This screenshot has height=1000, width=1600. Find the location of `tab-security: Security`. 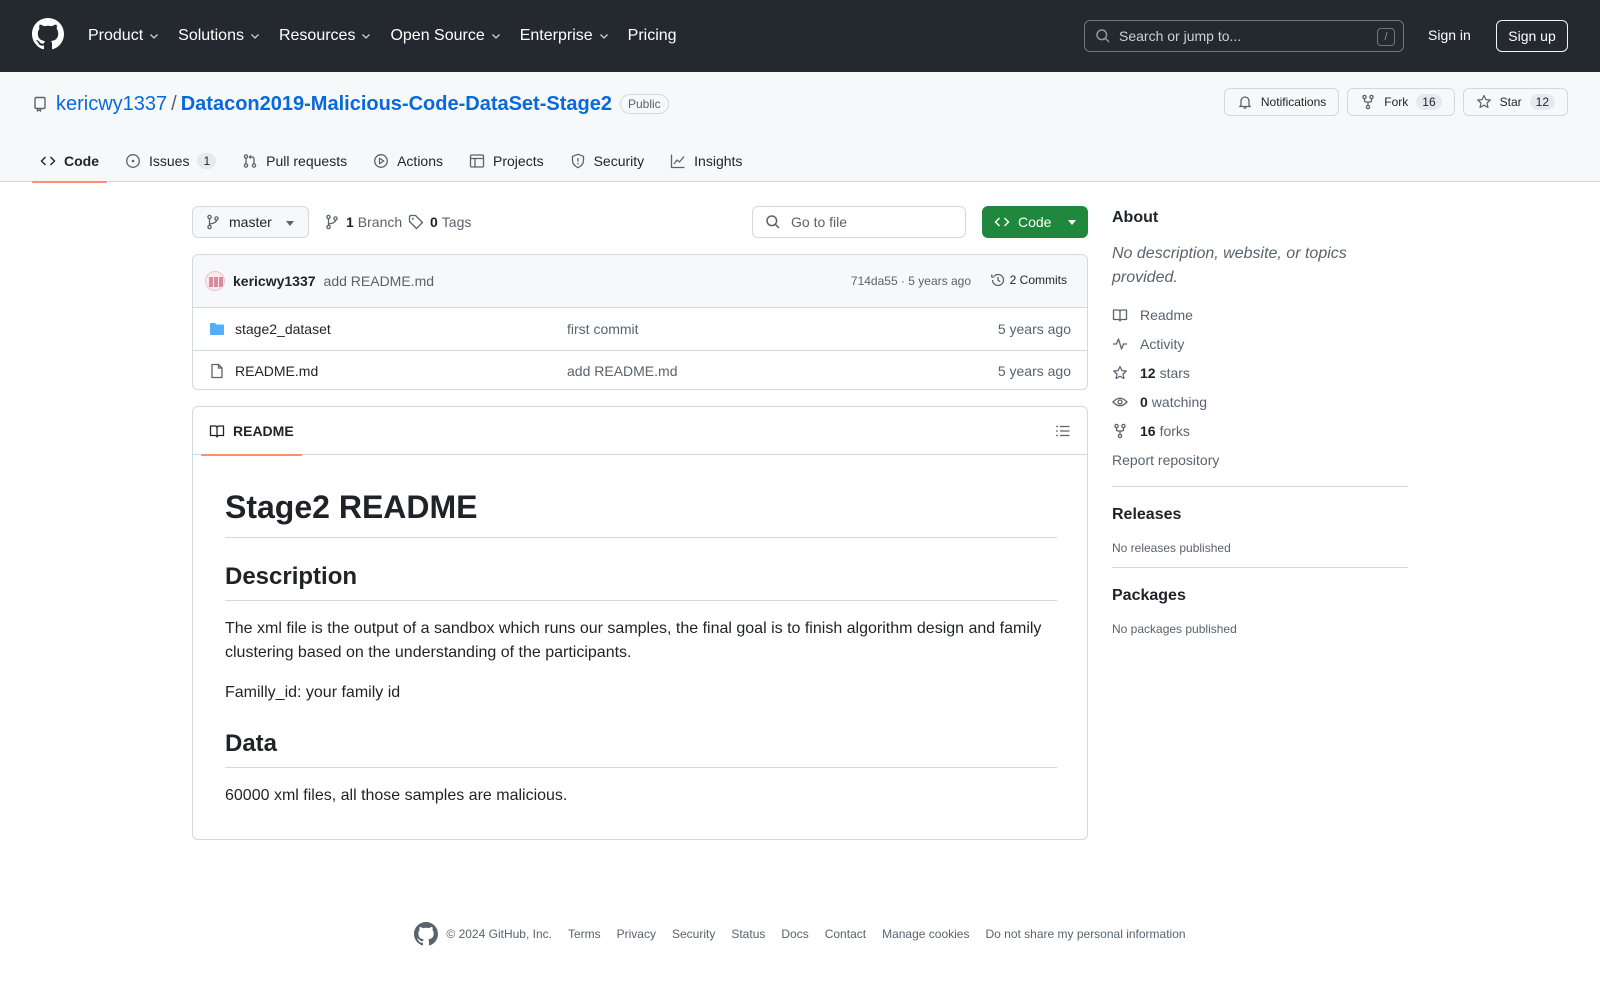

tab-security: Security is located at coordinates (607, 161).